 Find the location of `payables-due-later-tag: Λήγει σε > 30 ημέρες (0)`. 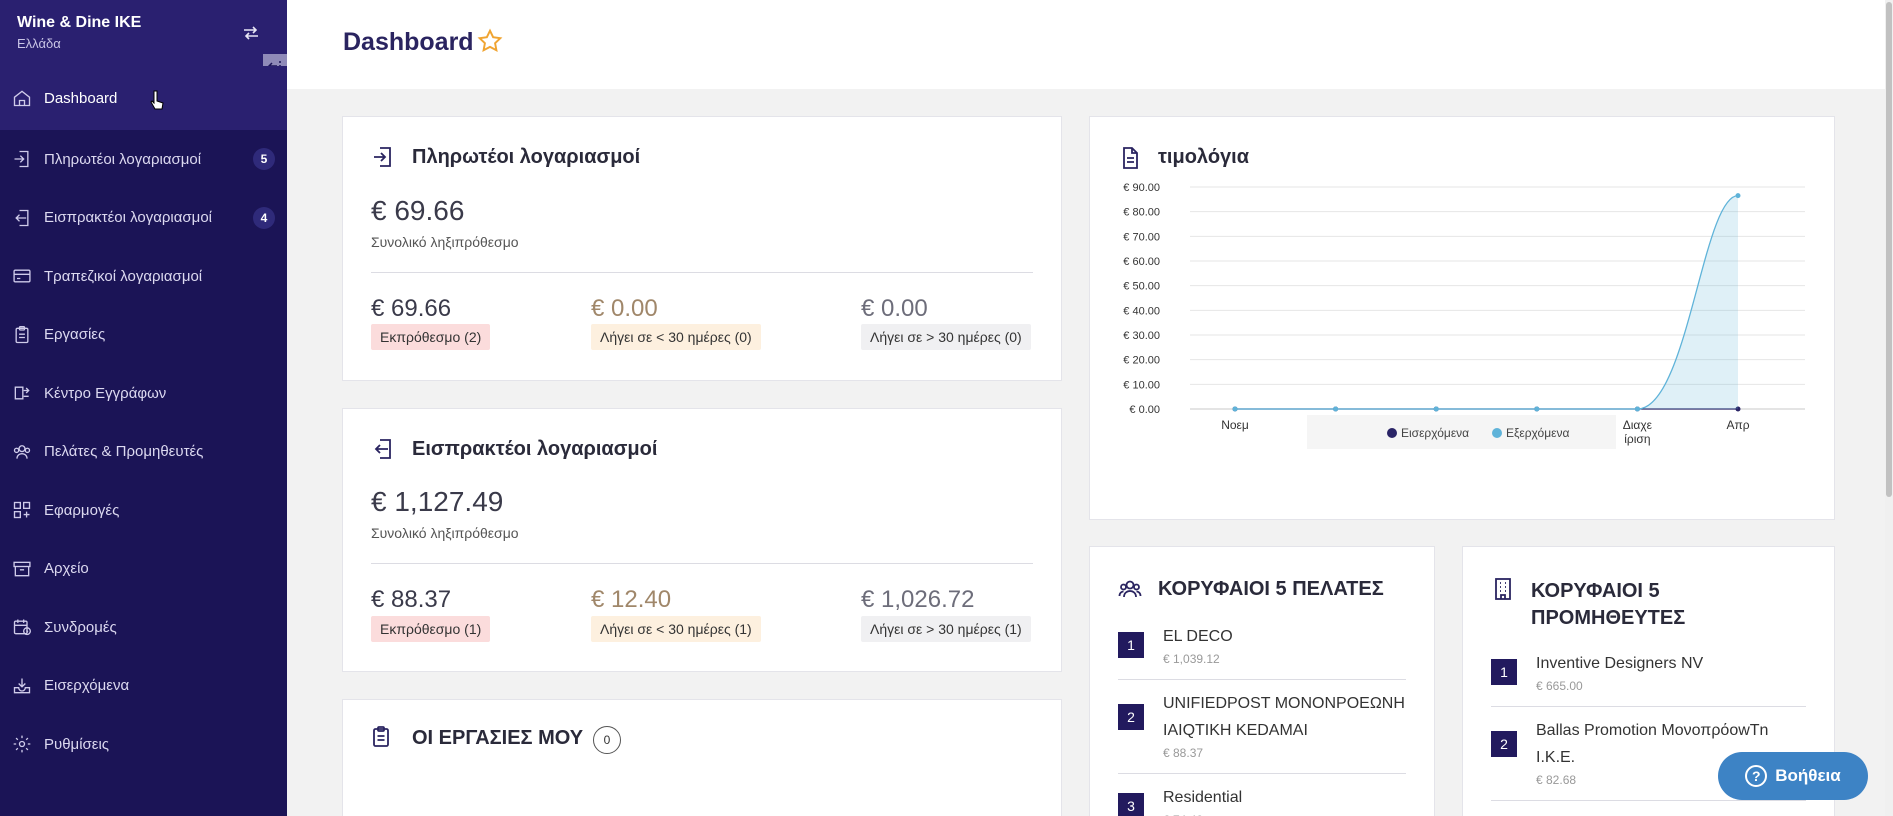

payables-due-later-tag: Λήγει σε > 30 ημέρες (0) is located at coordinates (946, 337).